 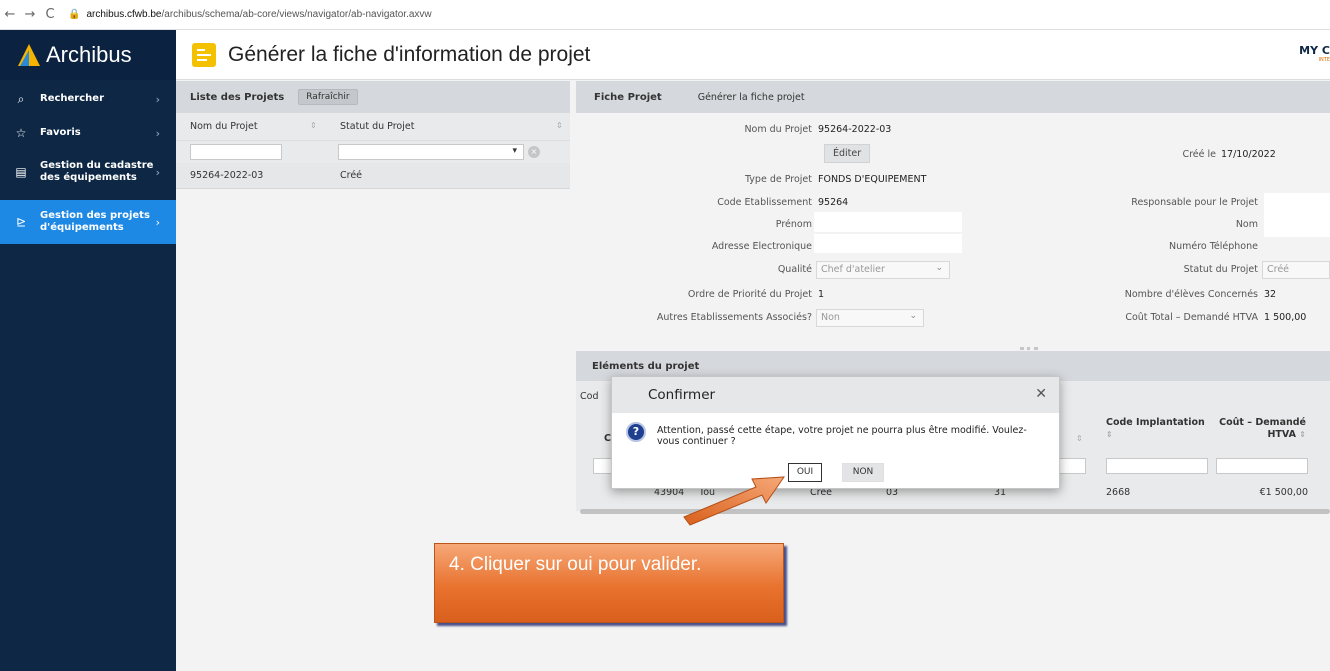 What do you see at coordinates (870, 318) in the screenshot?
I see `autres-select: Non ⌄` at bounding box center [870, 318].